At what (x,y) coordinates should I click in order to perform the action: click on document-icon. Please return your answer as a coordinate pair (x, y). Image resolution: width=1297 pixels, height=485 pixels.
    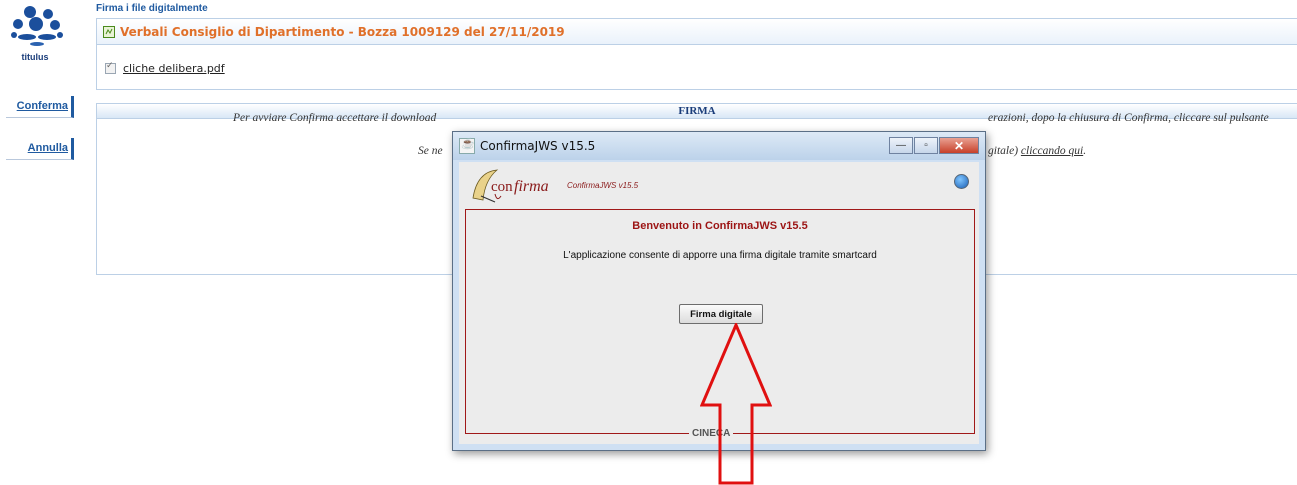
    Looking at the image, I should click on (109, 31).